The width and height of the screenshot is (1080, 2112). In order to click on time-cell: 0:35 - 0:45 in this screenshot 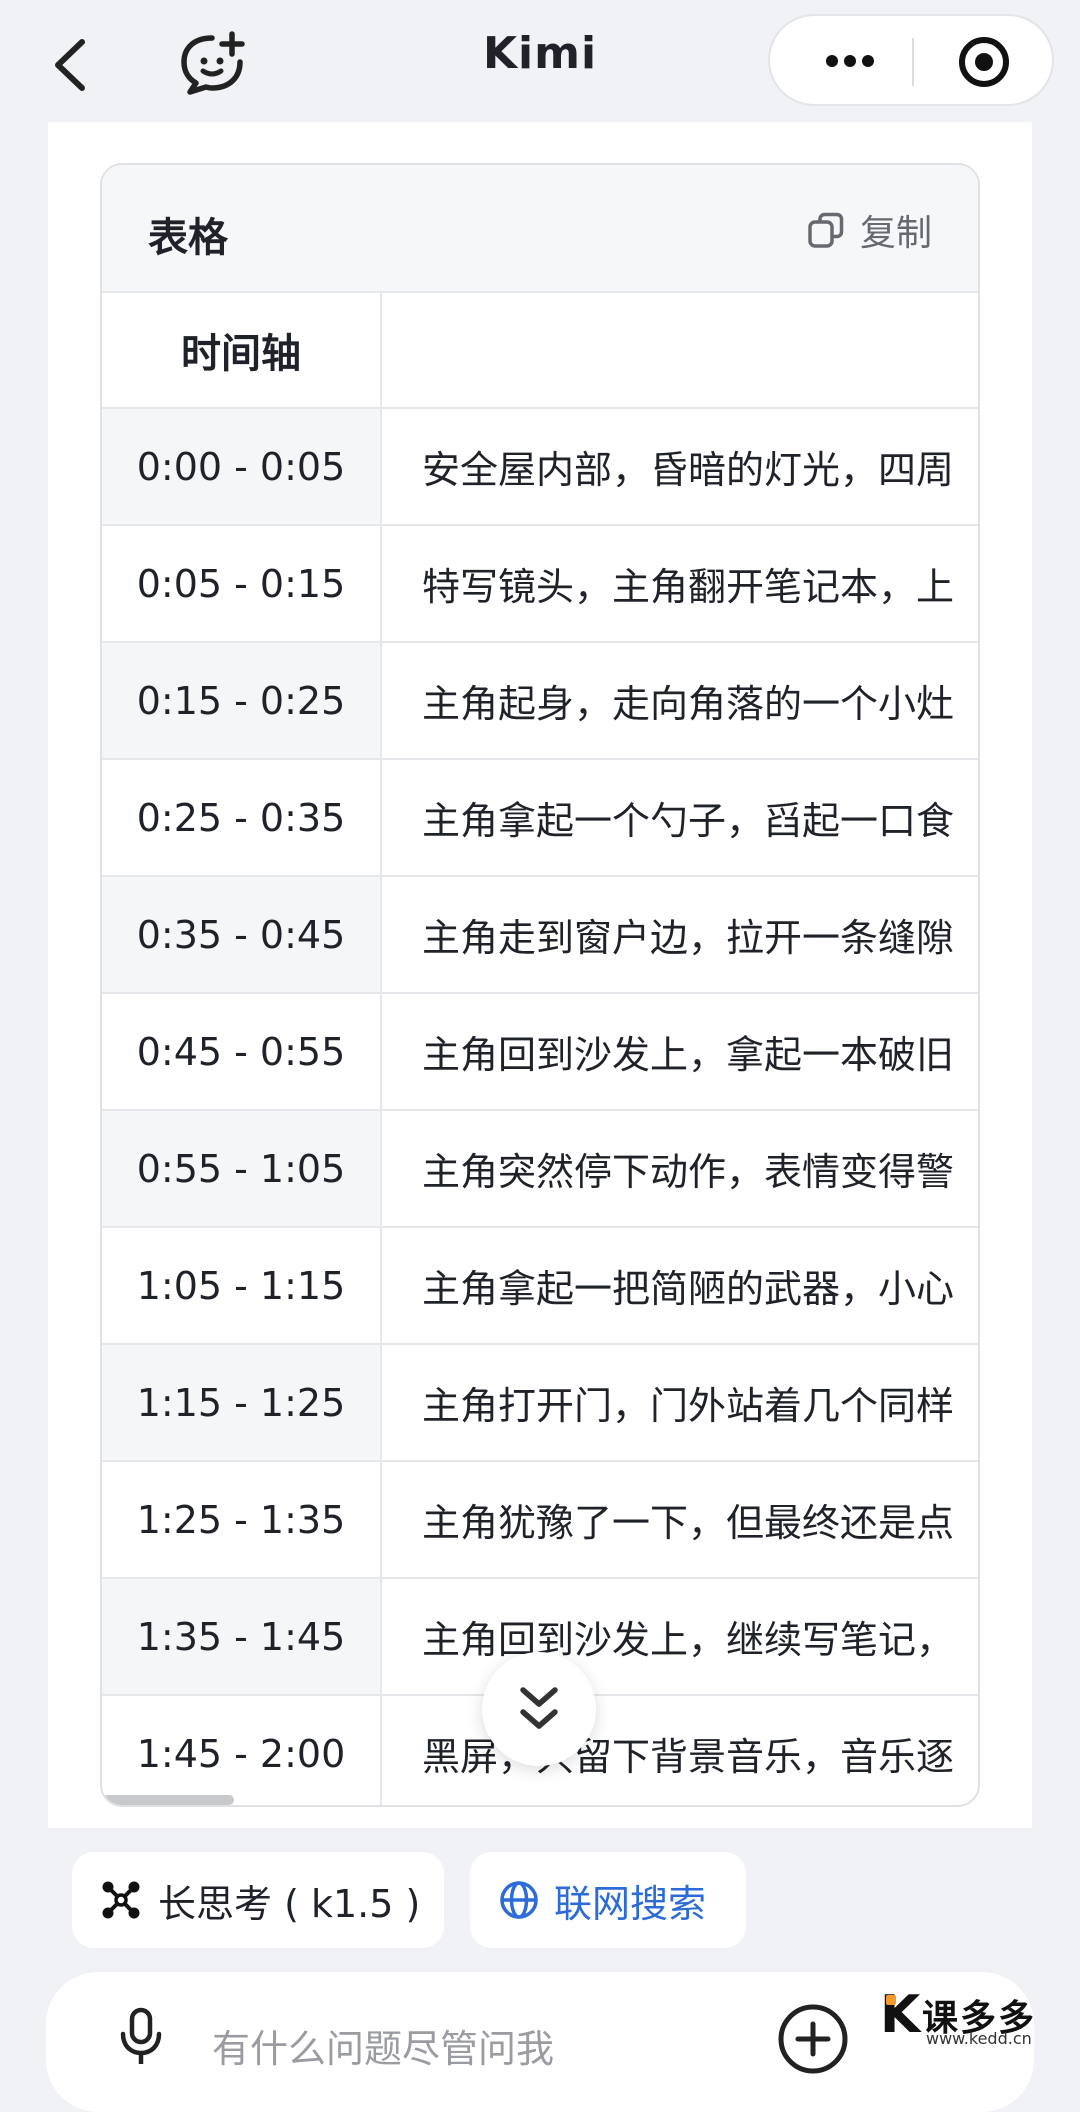, I will do `click(242, 934)`.